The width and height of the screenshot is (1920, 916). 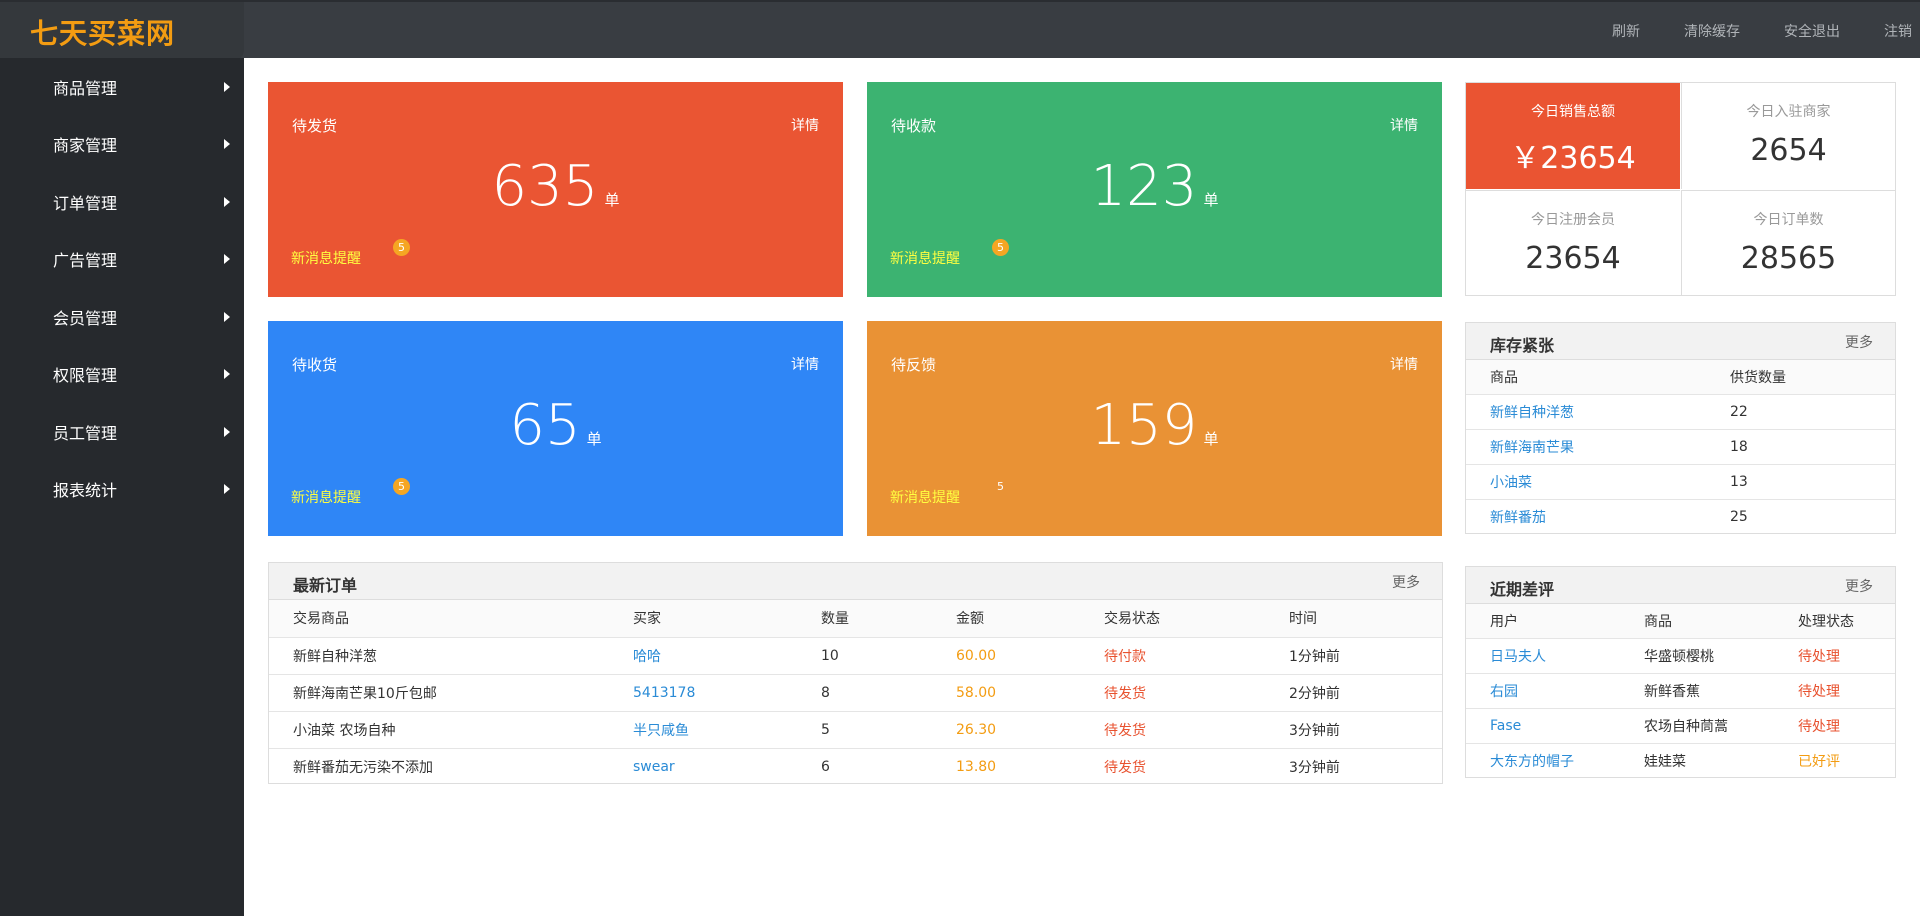 I want to click on sidebar-item-label: 权限管理, so click(x=85, y=376).